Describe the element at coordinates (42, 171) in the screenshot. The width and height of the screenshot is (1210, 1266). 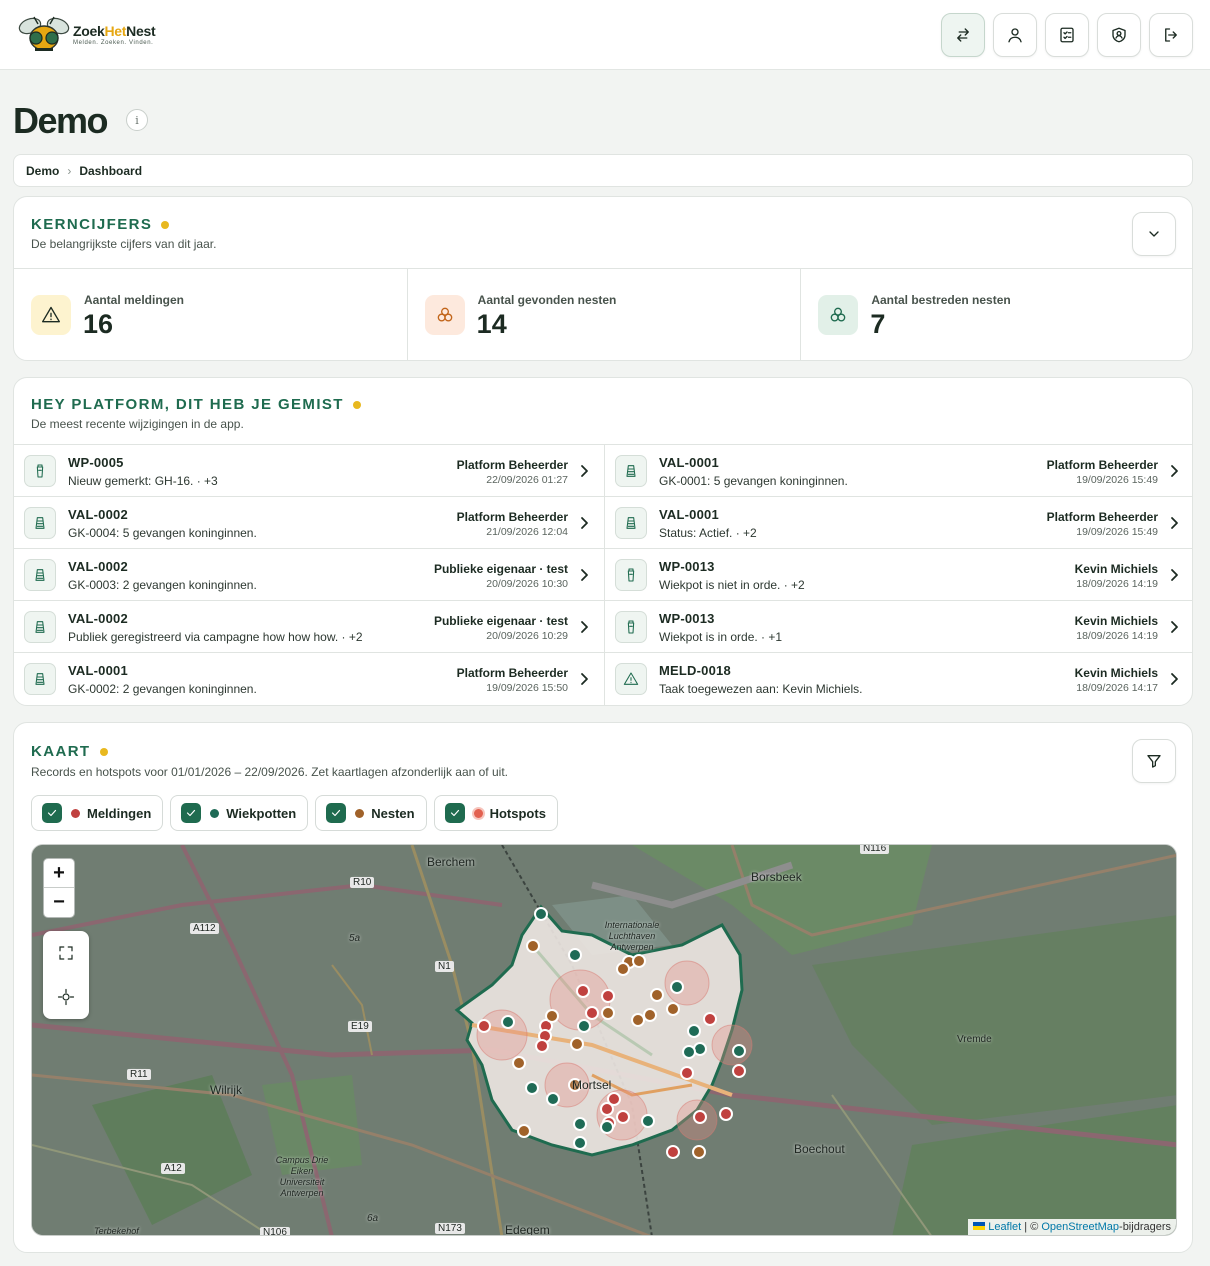
I see `breadcrumb-item-demo: Demo` at that location.